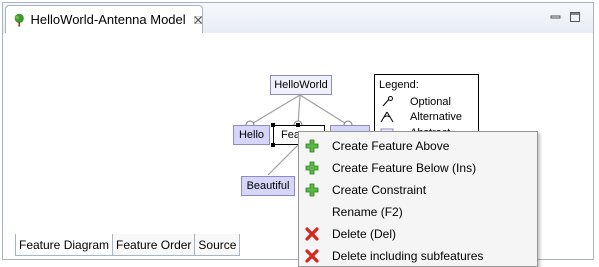 The height and width of the screenshot is (267, 599). What do you see at coordinates (408, 256) in the screenshot?
I see `menu-item-label: Delete including subfeatures` at bounding box center [408, 256].